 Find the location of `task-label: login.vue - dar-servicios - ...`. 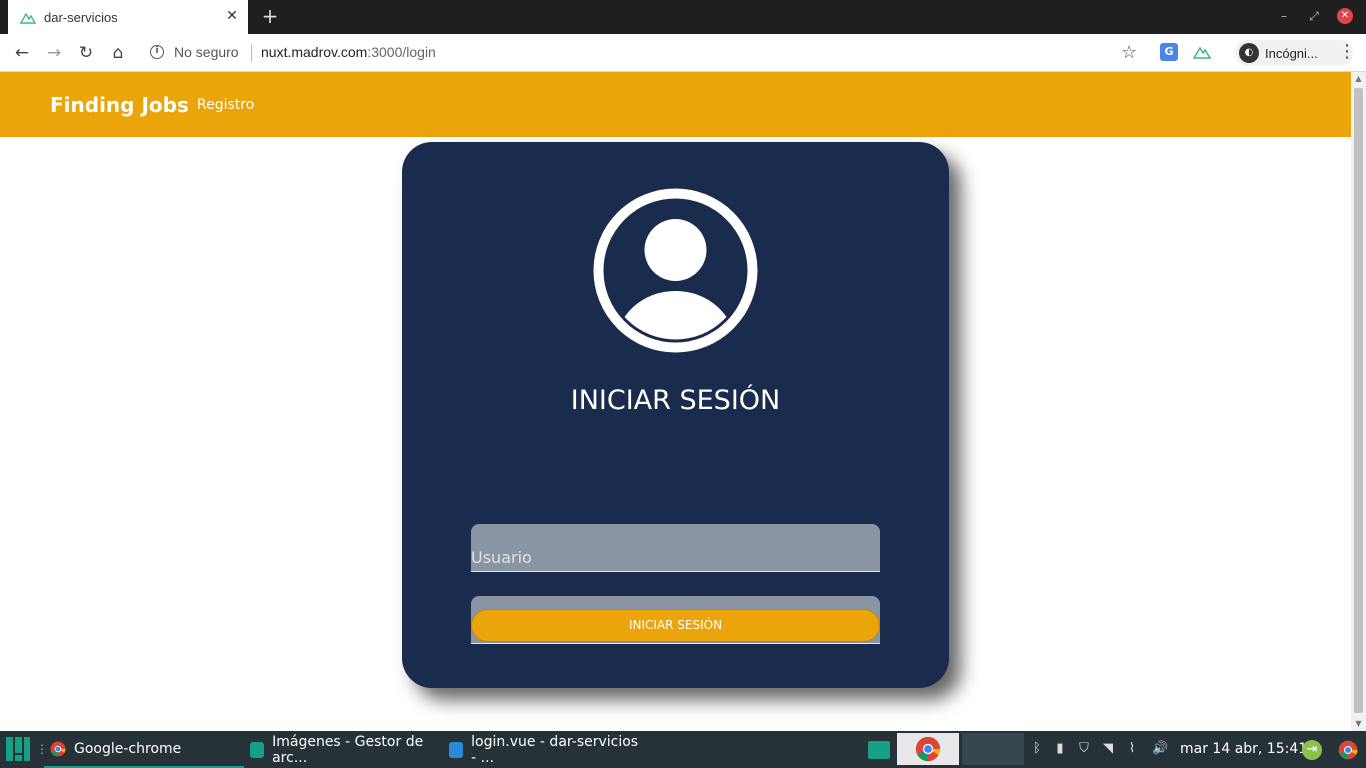

task-label: login.vue - dar-servicios - ... is located at coordinates (555, 749).